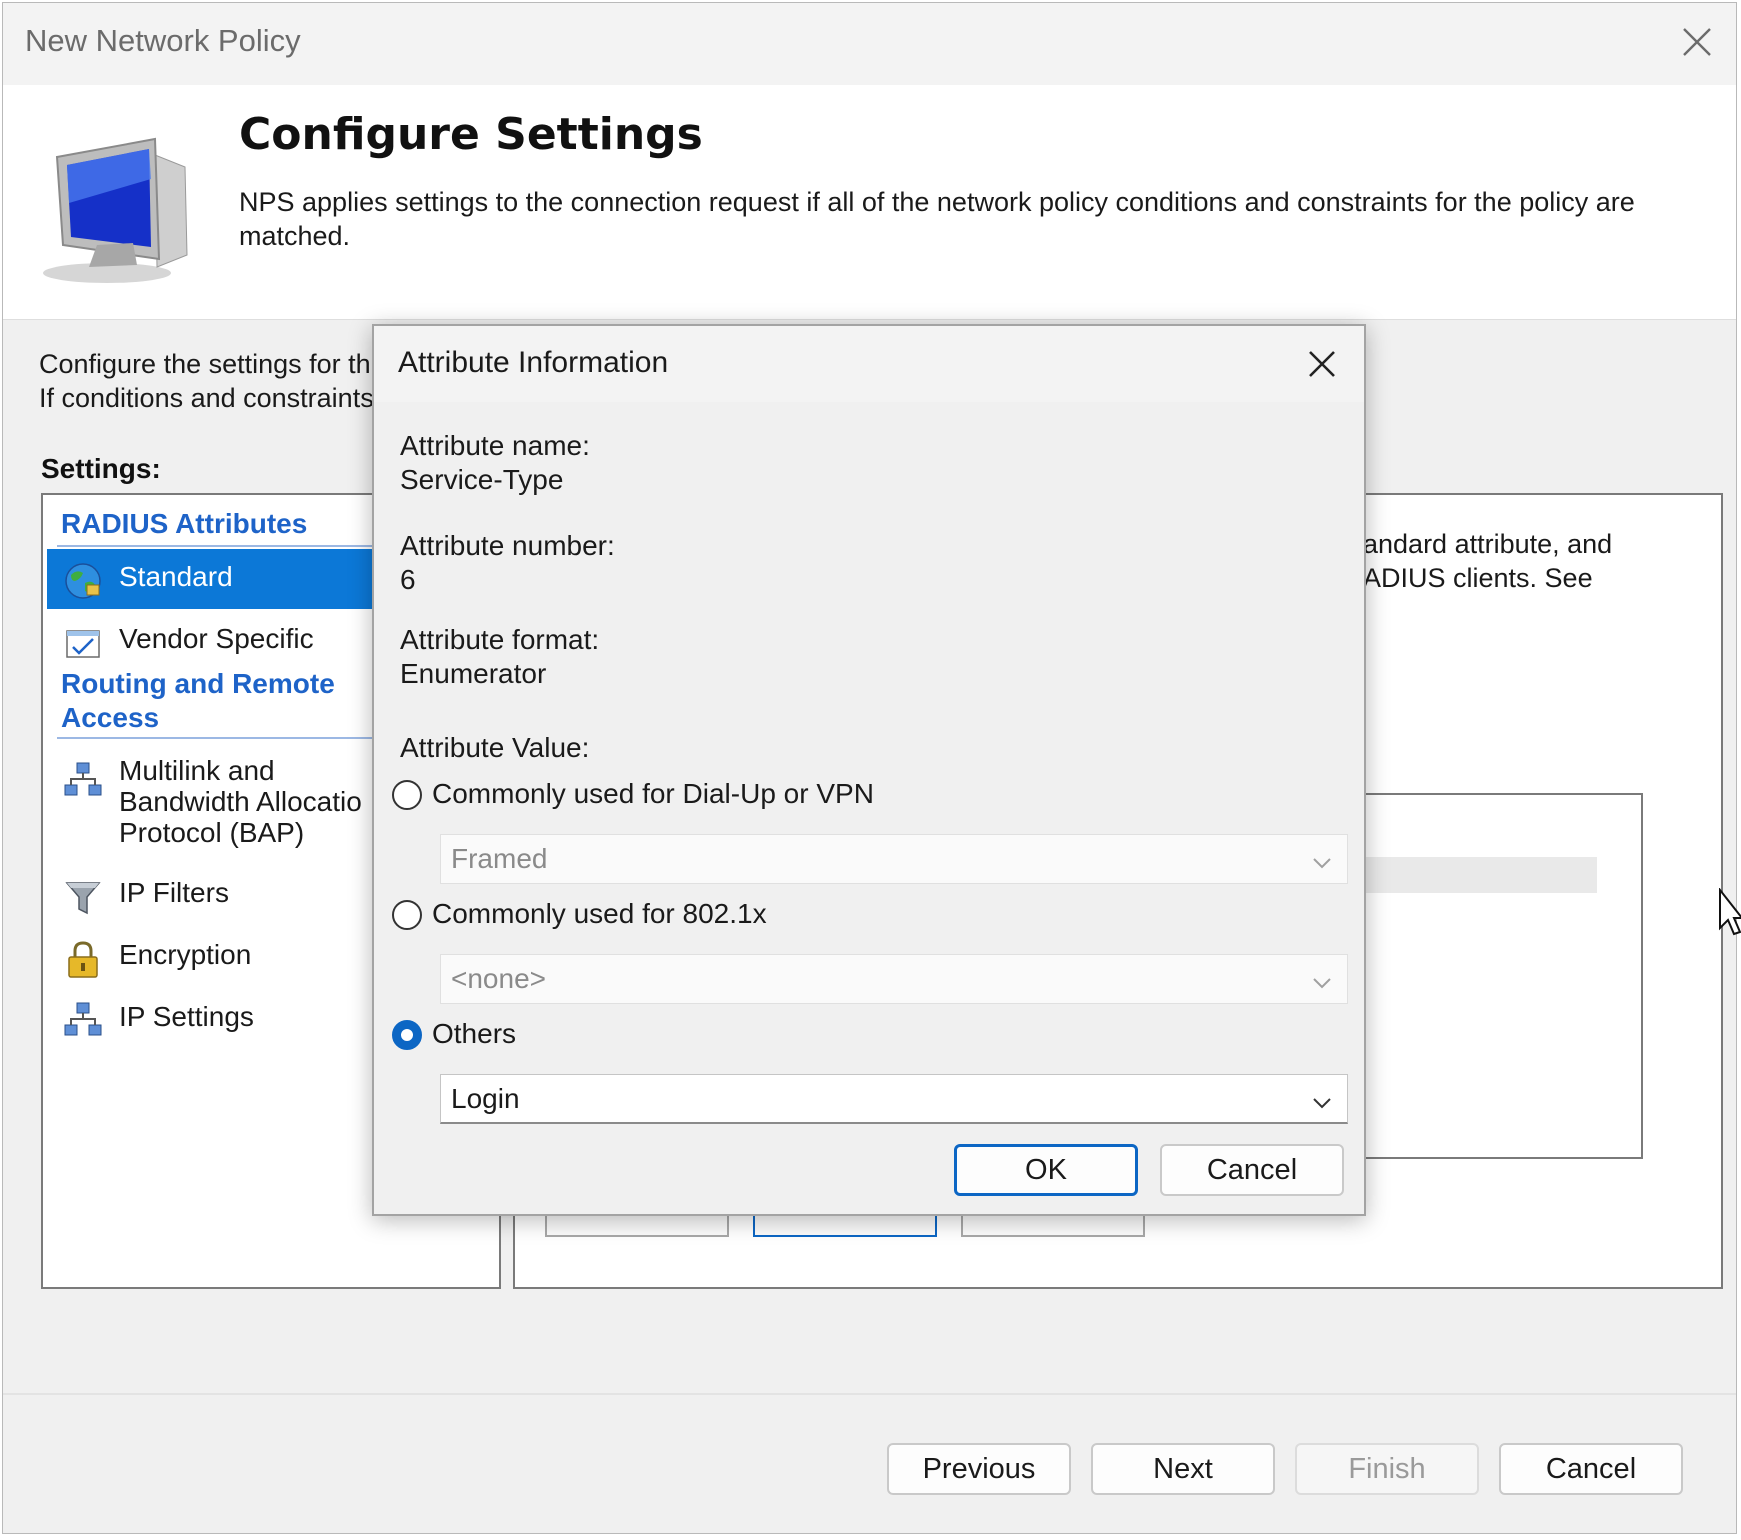 The image size is (1741, 1540). I want to click on checkbox-window-icon, so click(83, 643).